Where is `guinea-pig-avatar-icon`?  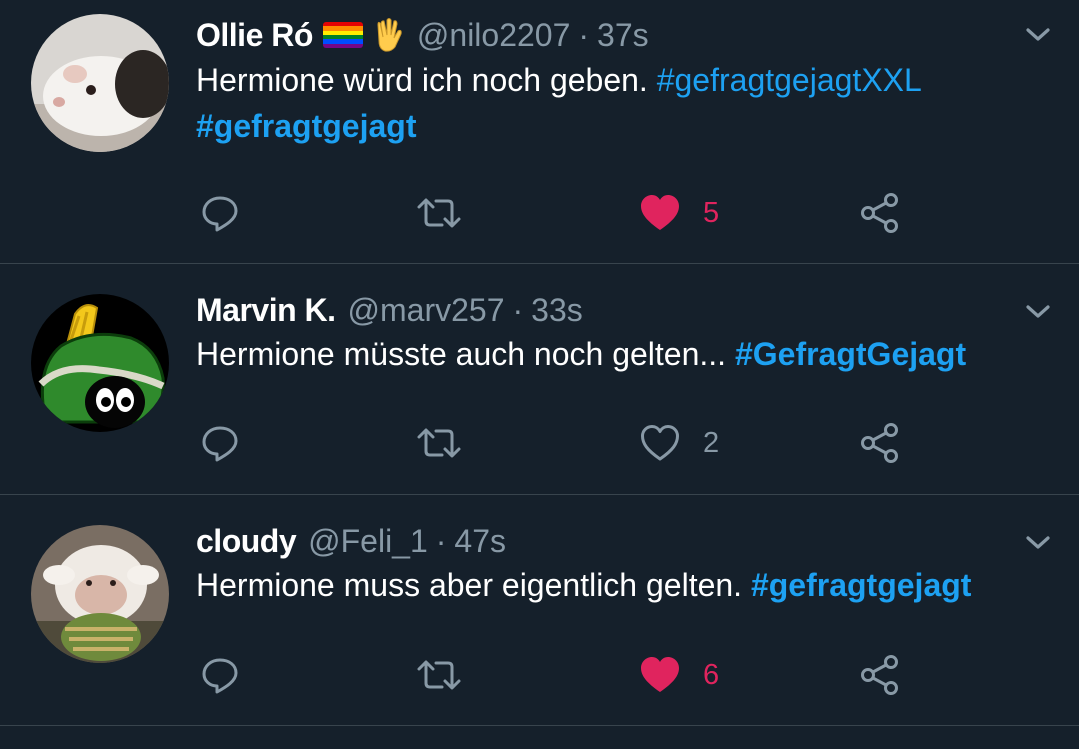 guinea-pig-avatar-icon is located at coordinates (100, 83).